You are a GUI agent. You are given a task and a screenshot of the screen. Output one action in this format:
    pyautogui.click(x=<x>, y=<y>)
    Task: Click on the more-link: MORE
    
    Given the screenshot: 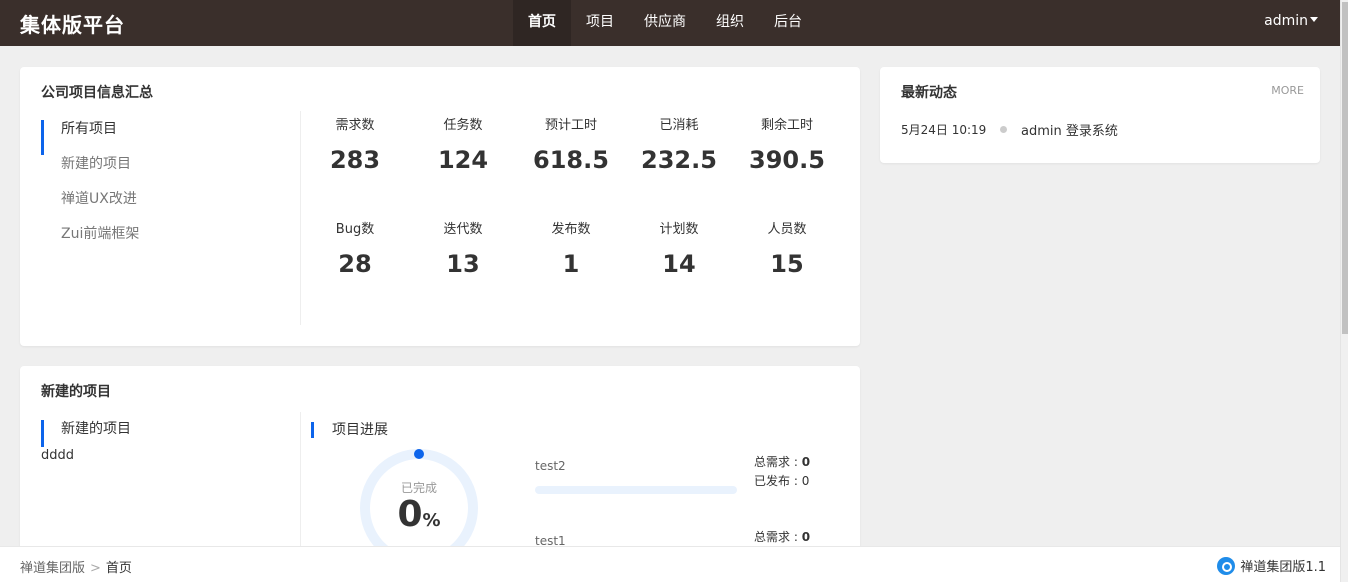 What is the action you would take?
    pyautogui.click(x=1287, y=90)
    